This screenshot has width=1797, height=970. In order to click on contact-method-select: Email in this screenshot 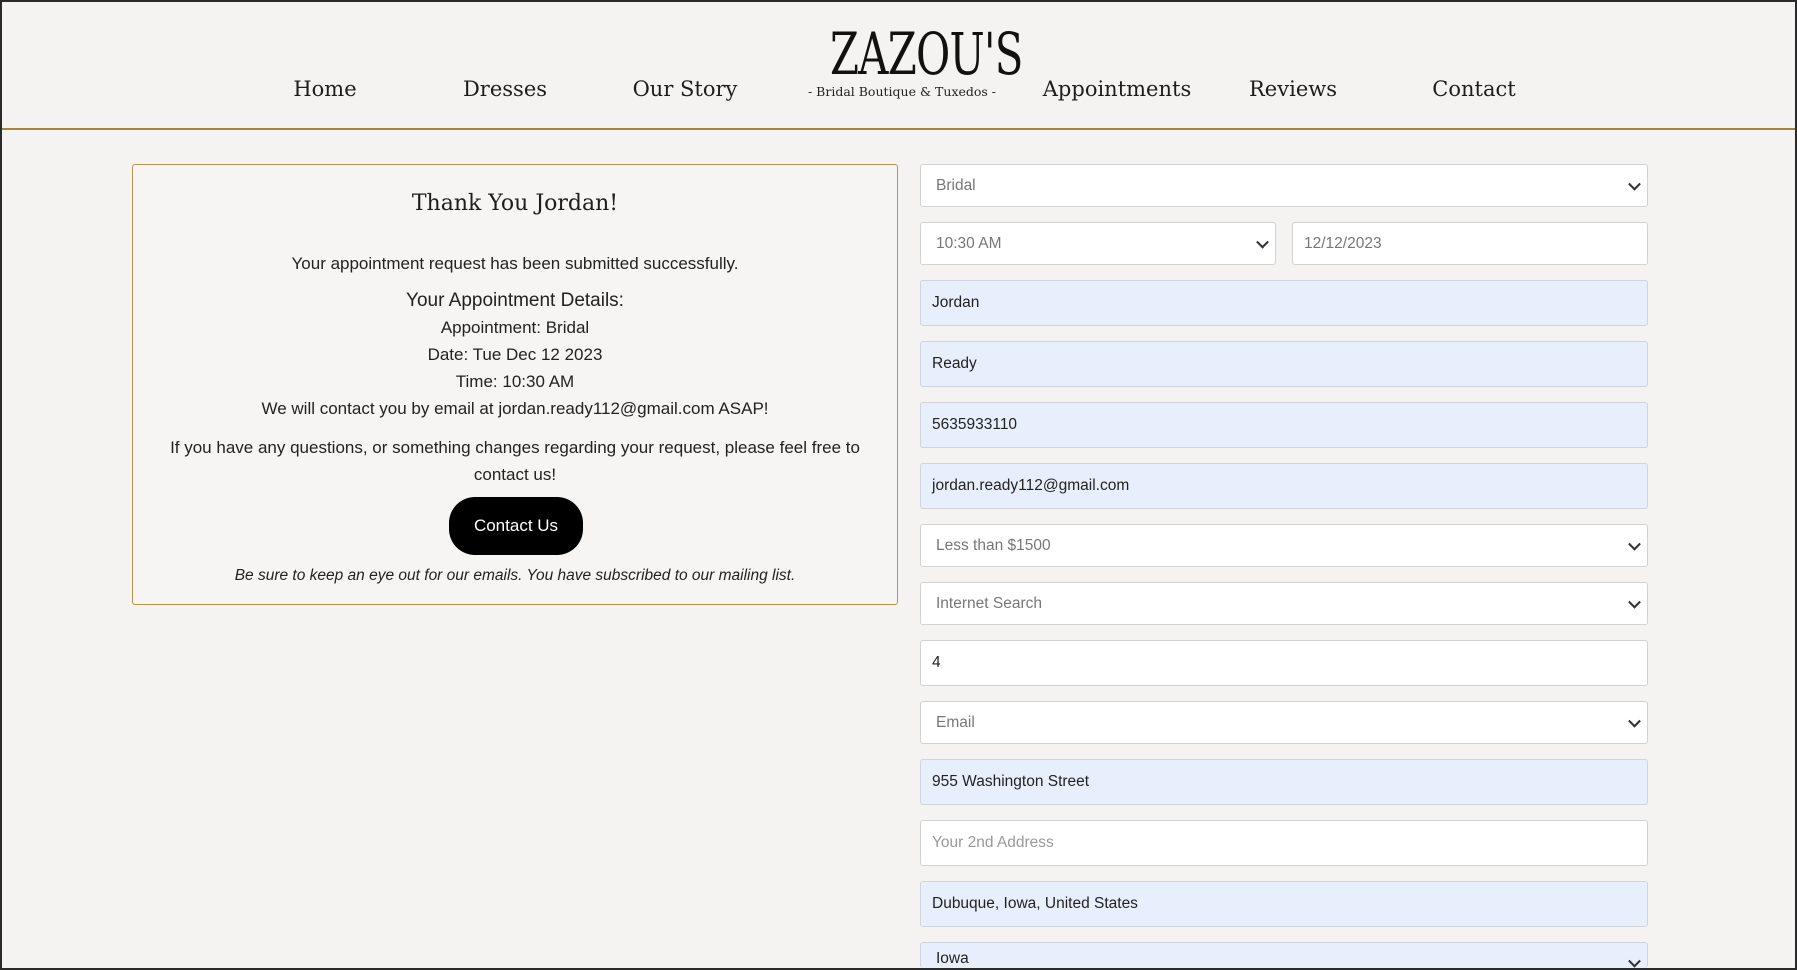, I will do `click(1284, 722)`.